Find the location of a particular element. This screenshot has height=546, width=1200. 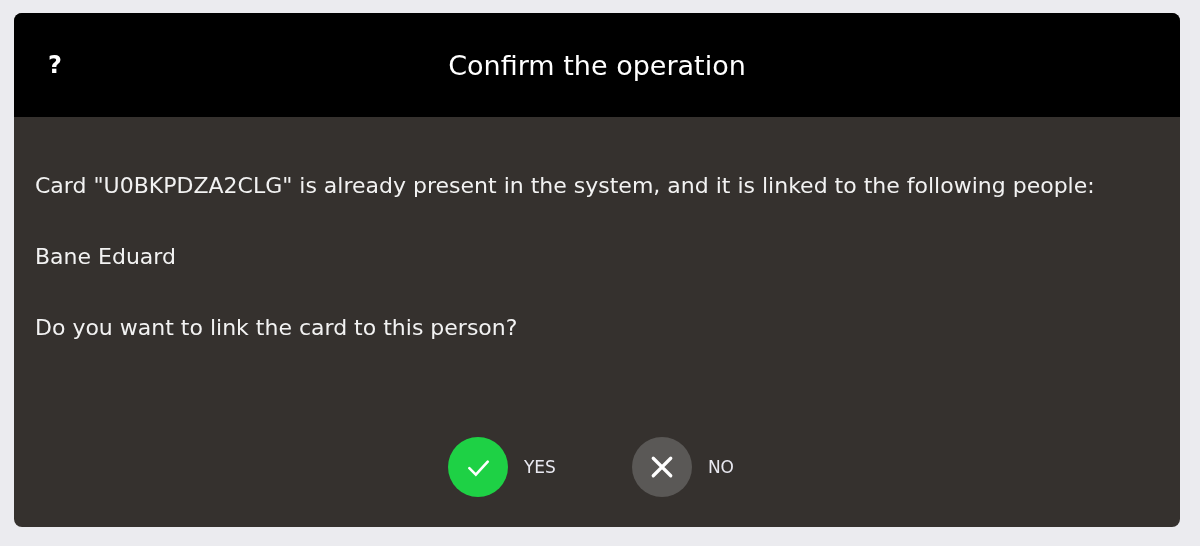

message-text: Card "U0BKPDZA2CLG" is already present in the system, and it is linked to the following people: is located at coordinates (565, 186).